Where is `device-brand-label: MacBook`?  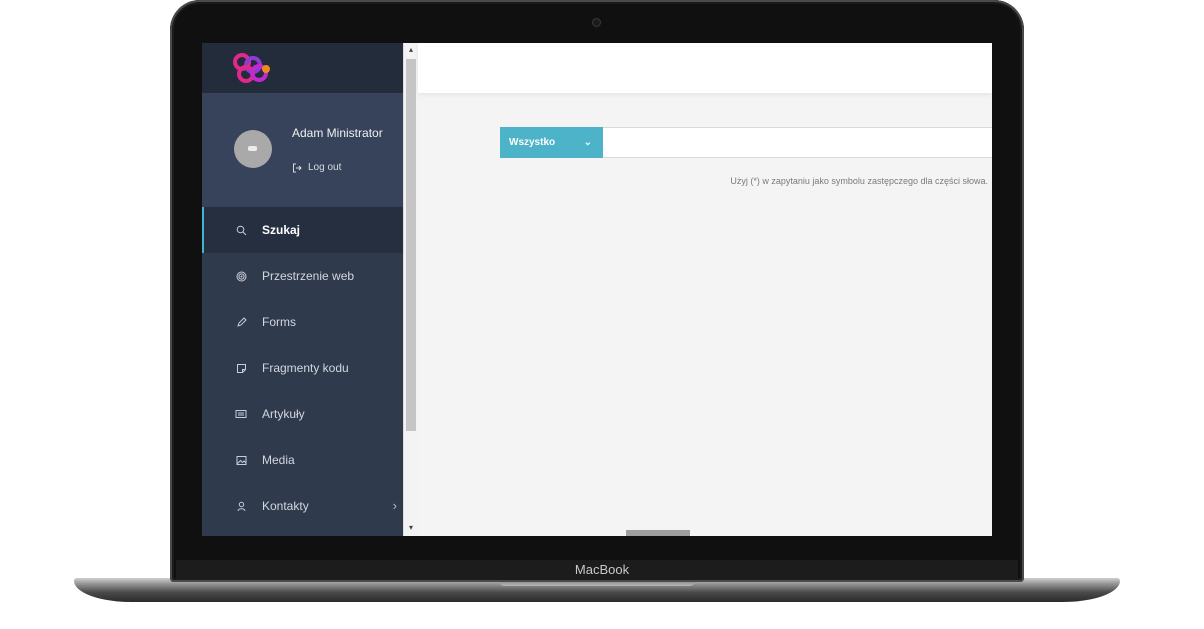
device-brand-label: MacBook is located at coordinates (602, 569).